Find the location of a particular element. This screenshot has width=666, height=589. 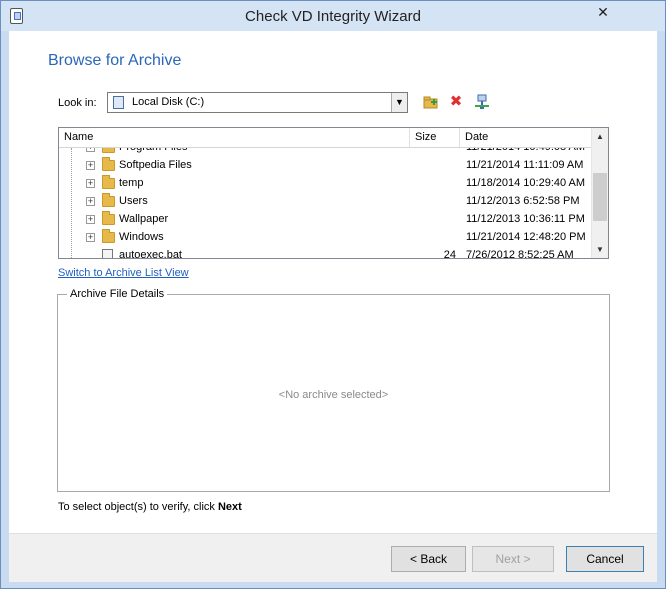

tree-row-name: Windows is located at coordinates (141, 237).